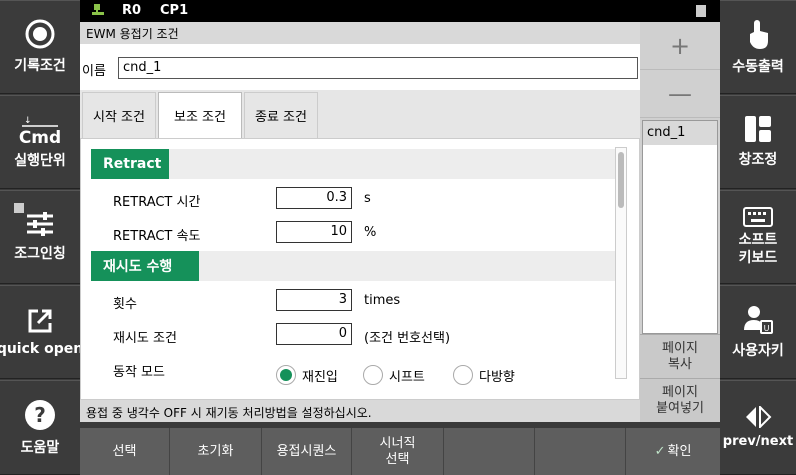  Describe the element at coordinates (660, 451) in the screenshot. I see `check-icon: ✓` at that location.